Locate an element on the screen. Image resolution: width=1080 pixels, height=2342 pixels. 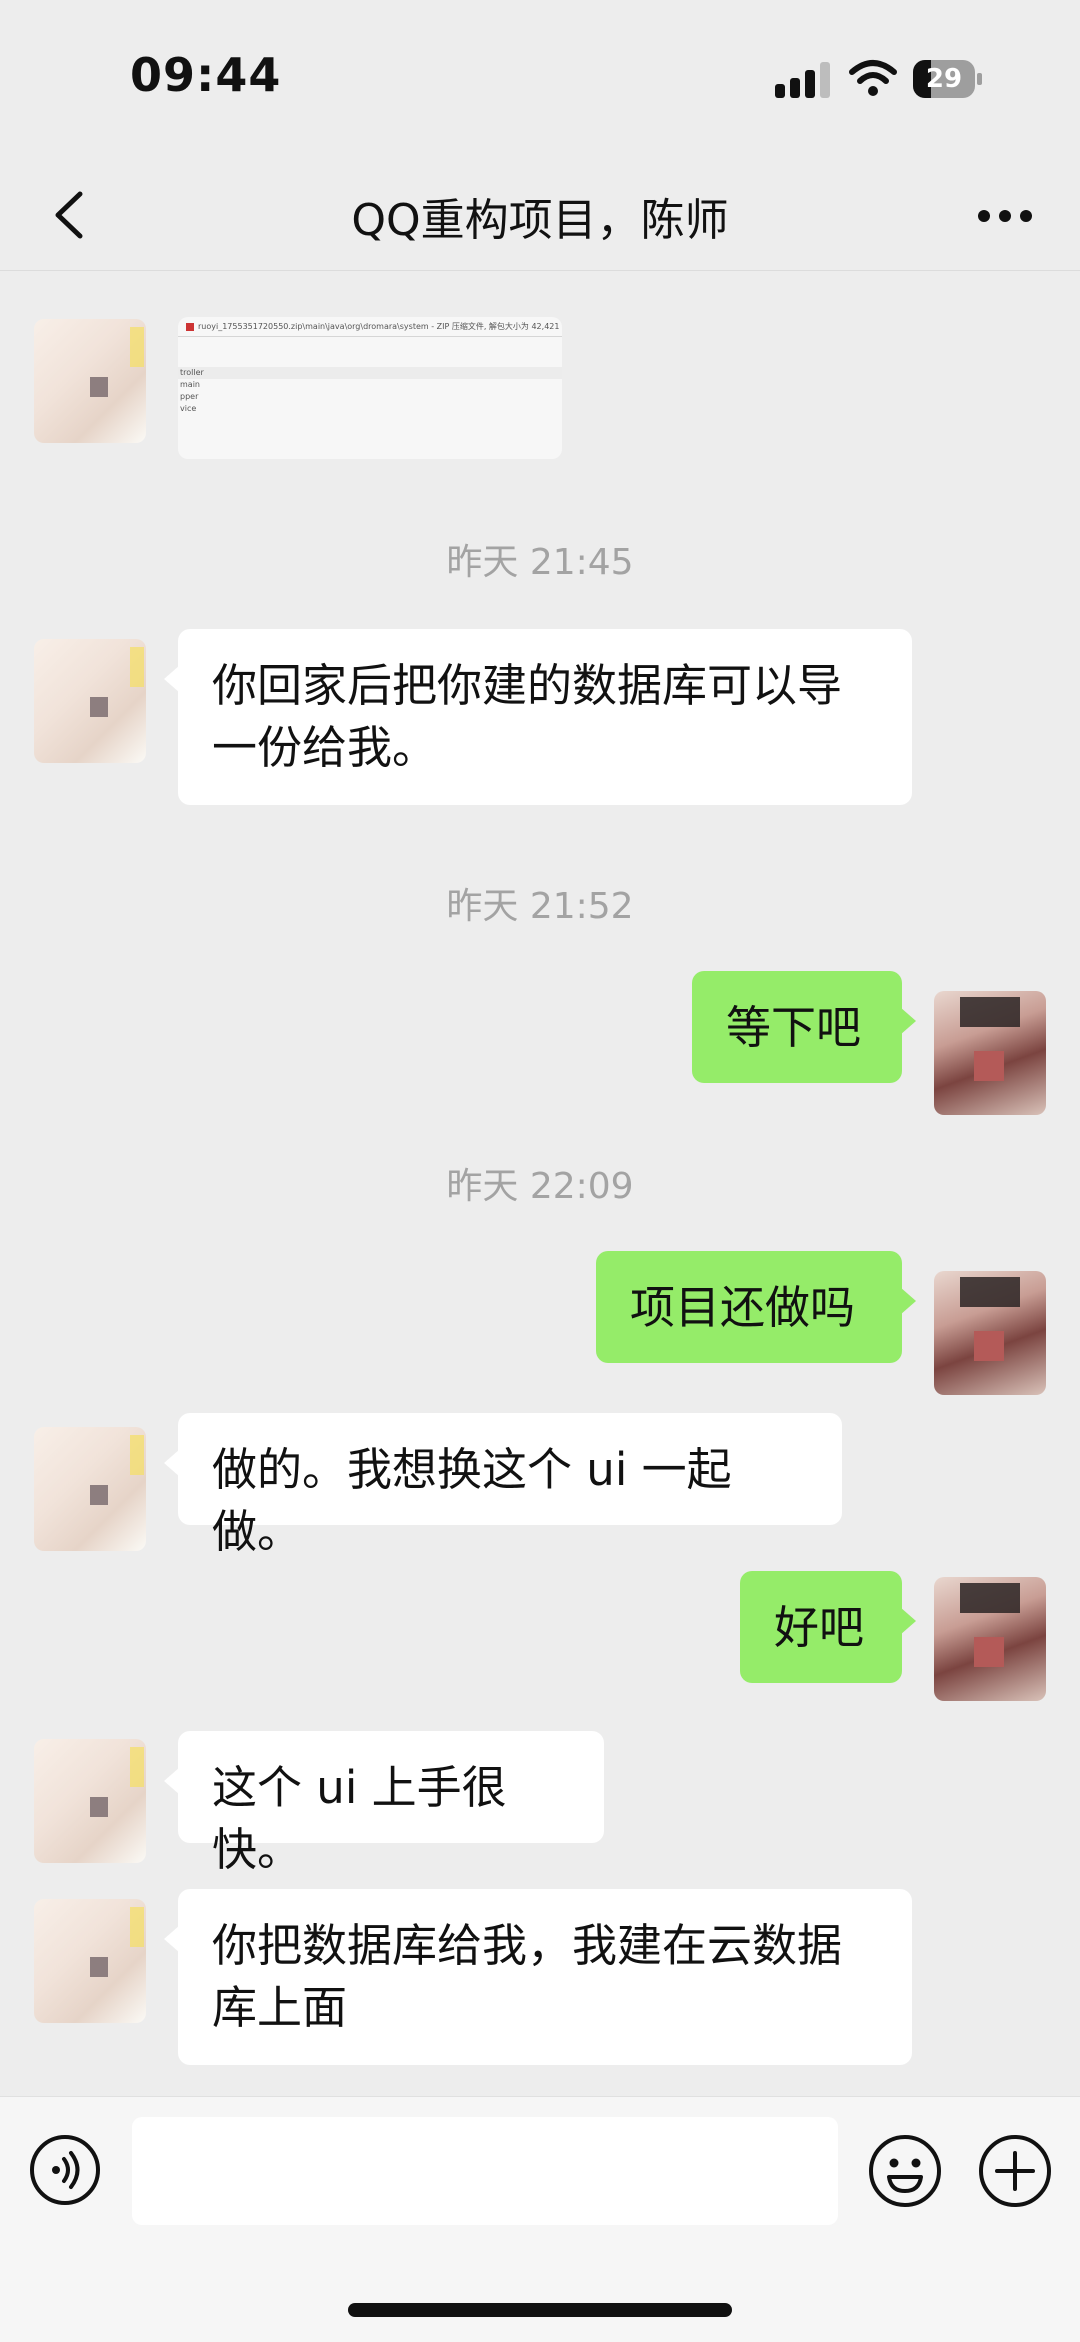
voice-button is located at coordinates (65, 2170).